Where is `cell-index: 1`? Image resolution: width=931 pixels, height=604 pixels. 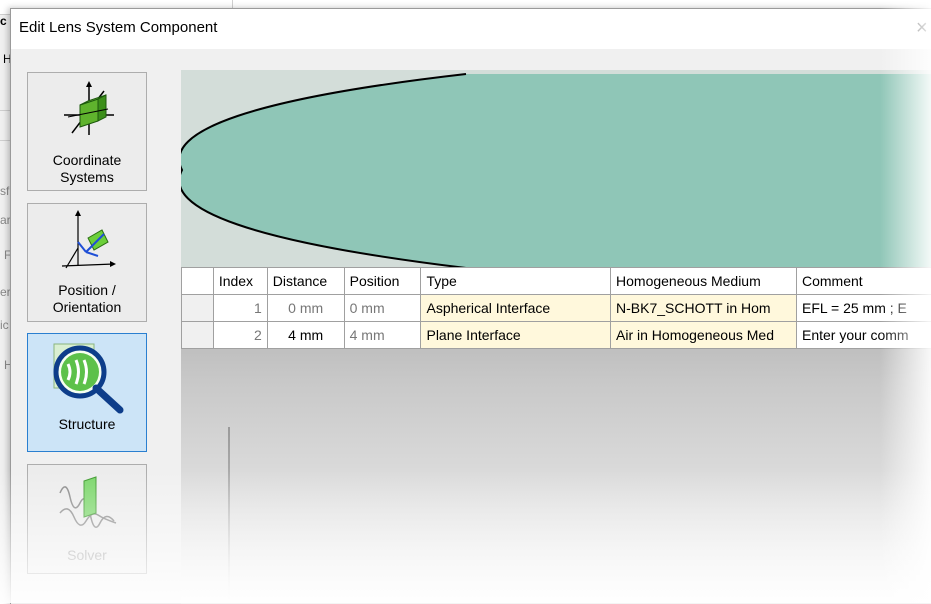 cell-index: 1 is located at coordinates (240, 308).